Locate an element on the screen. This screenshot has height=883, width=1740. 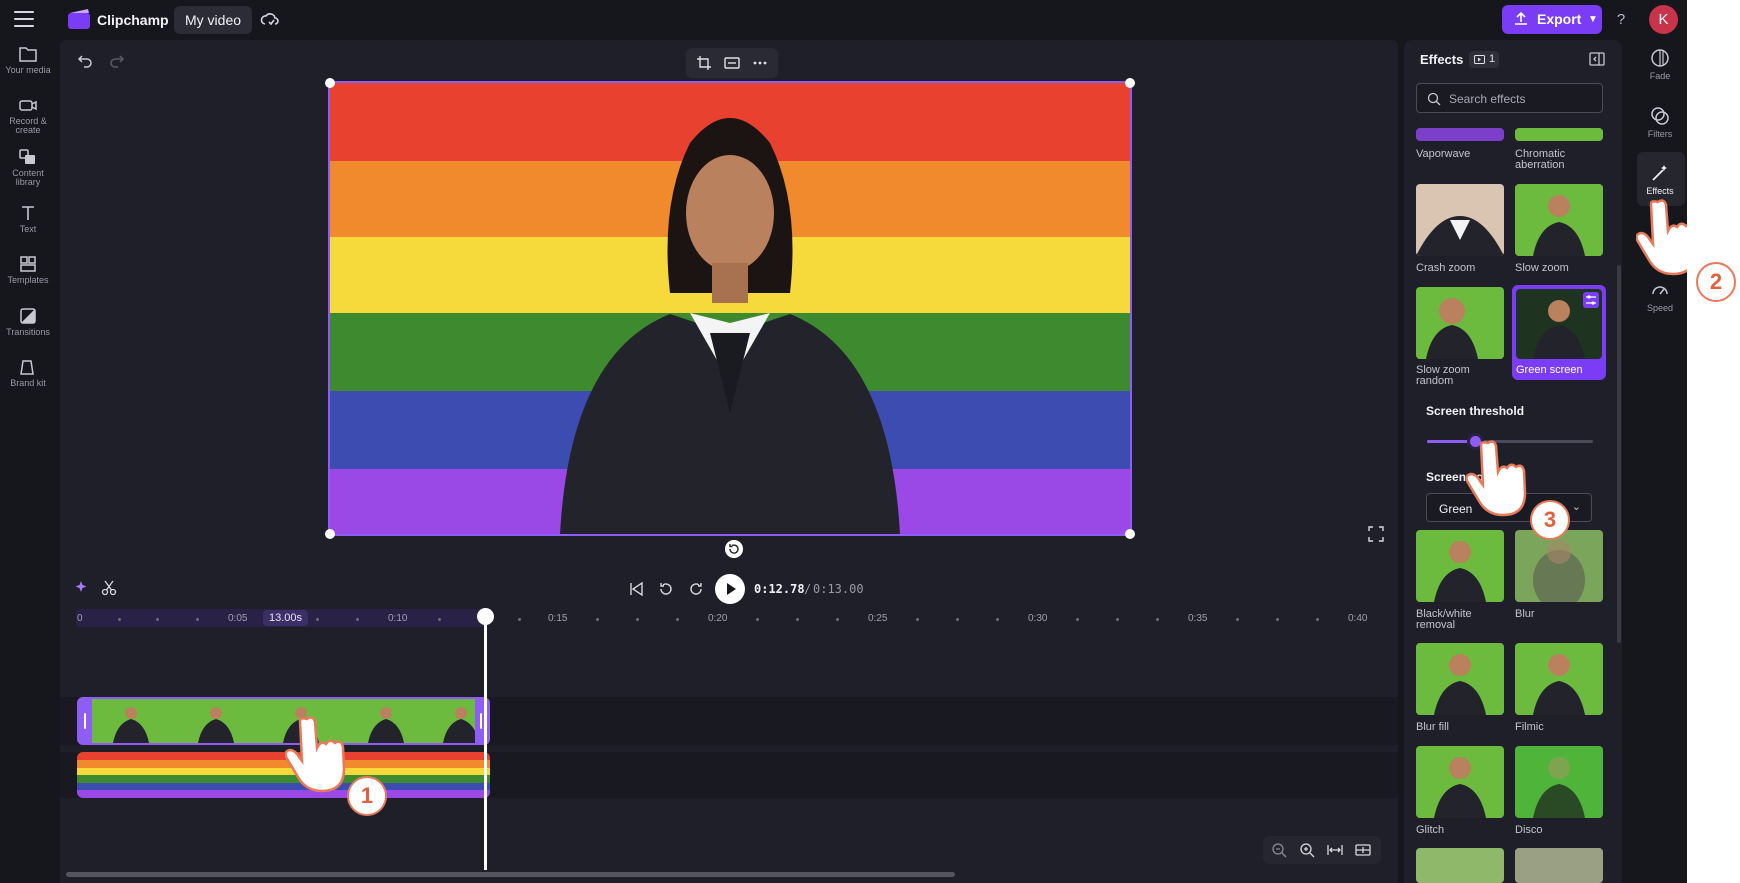
search-effects-input: Search effects is located at coordinates (1509, 98).